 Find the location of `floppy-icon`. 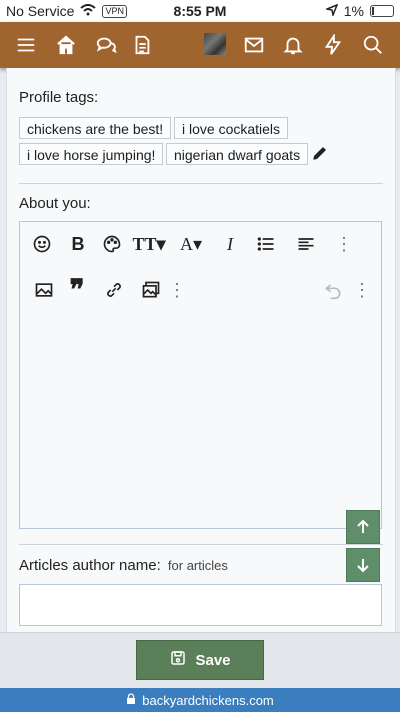

floppy-icon is located at coordinates (178, 660).